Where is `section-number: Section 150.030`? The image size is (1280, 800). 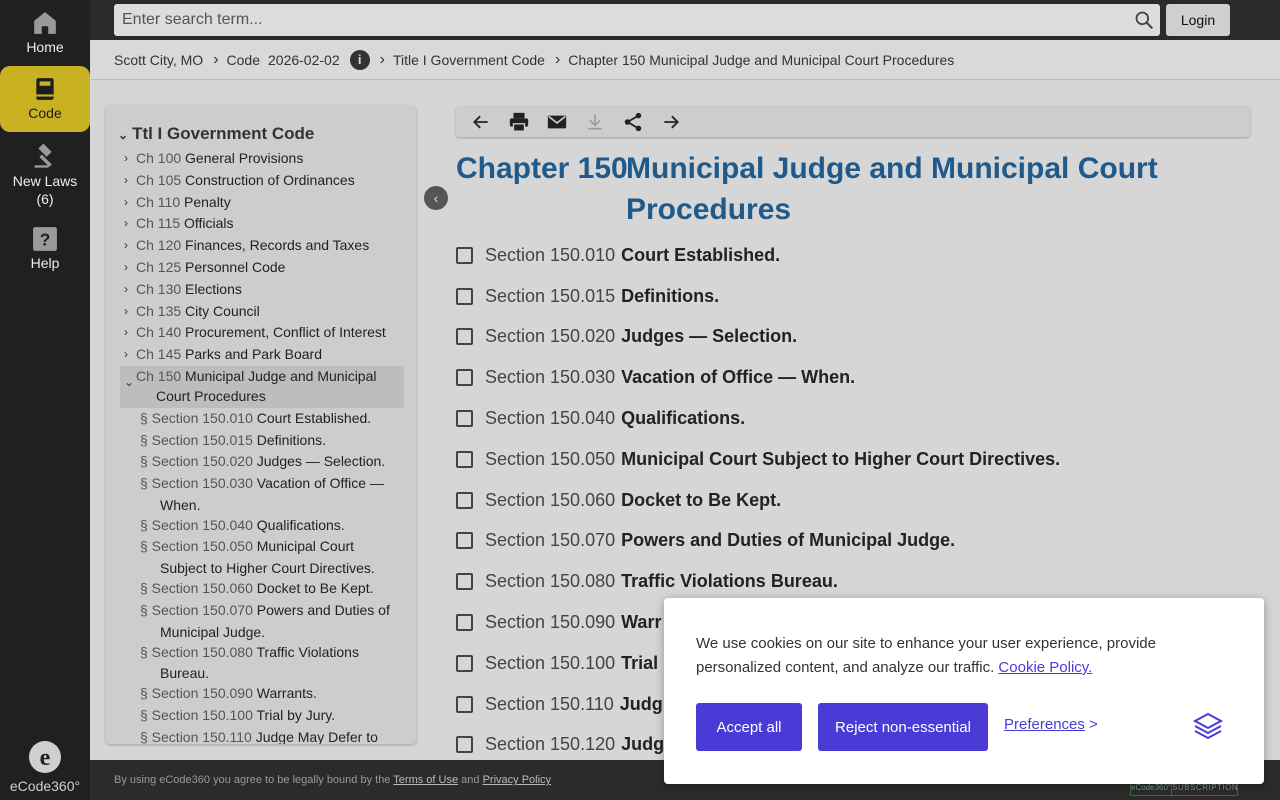
section-number: Section 150.030 is located at coordinates (550, 377).